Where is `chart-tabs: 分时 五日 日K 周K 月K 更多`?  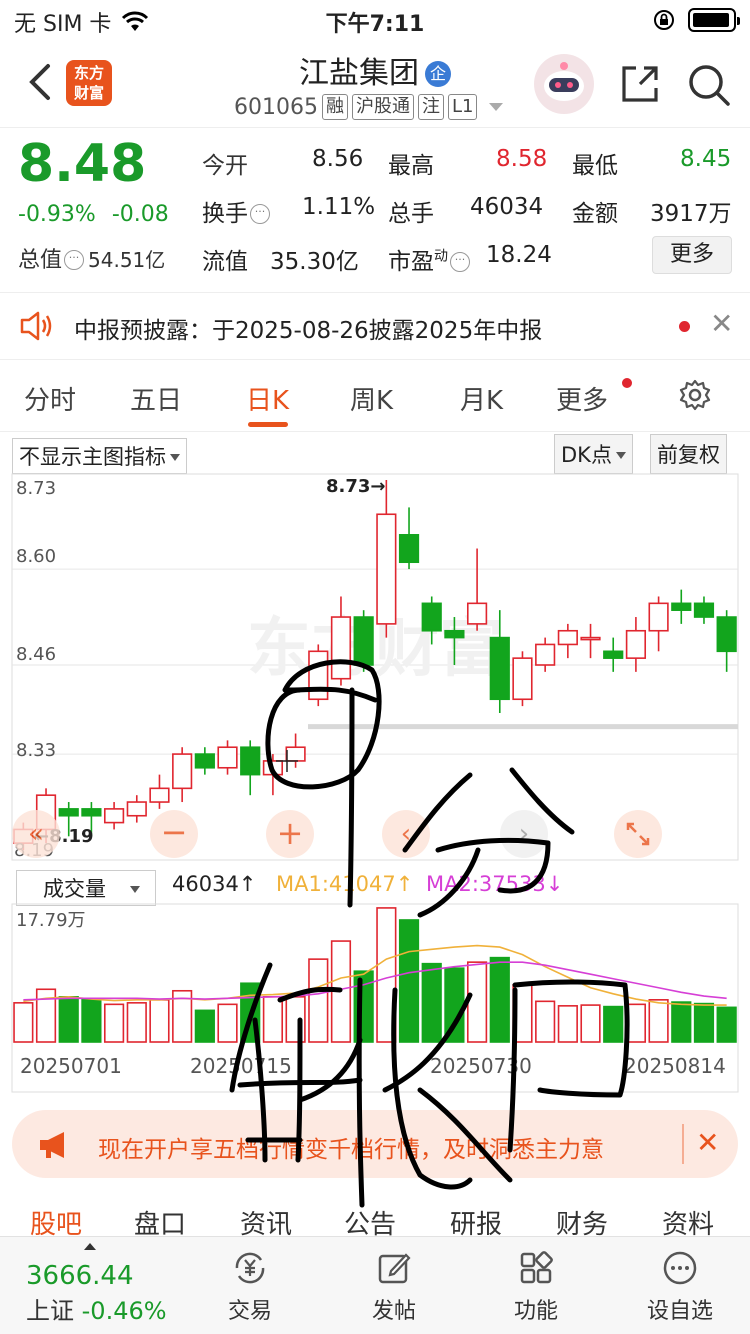 chart-tabs: 分时 五日 日K 周K 月K 更多 is located at coordinates (375, 397).